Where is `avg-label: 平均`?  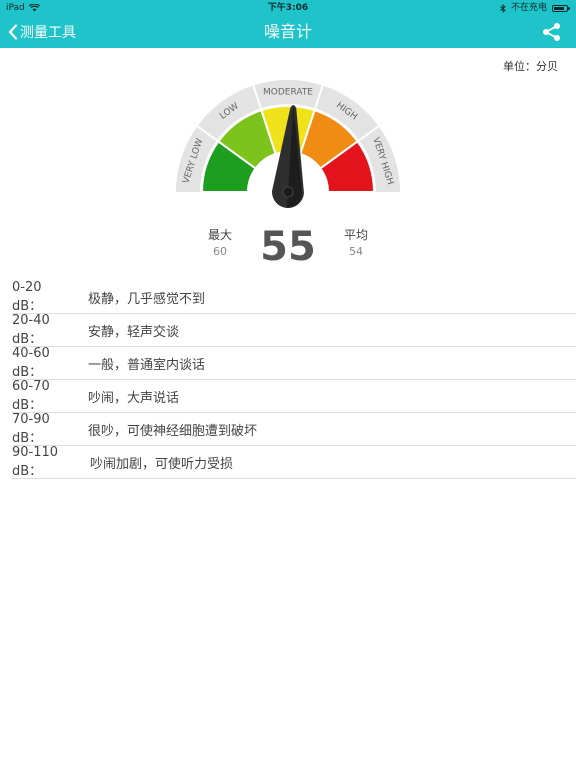
avg-label: 平均 is located at coordinates (355, 235).